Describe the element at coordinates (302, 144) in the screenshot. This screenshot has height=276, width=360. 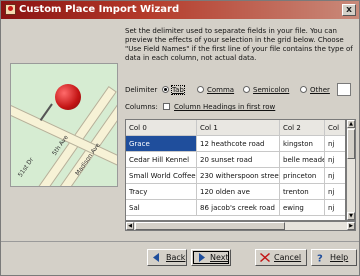
I see `grid-cell: kingston` at that location.